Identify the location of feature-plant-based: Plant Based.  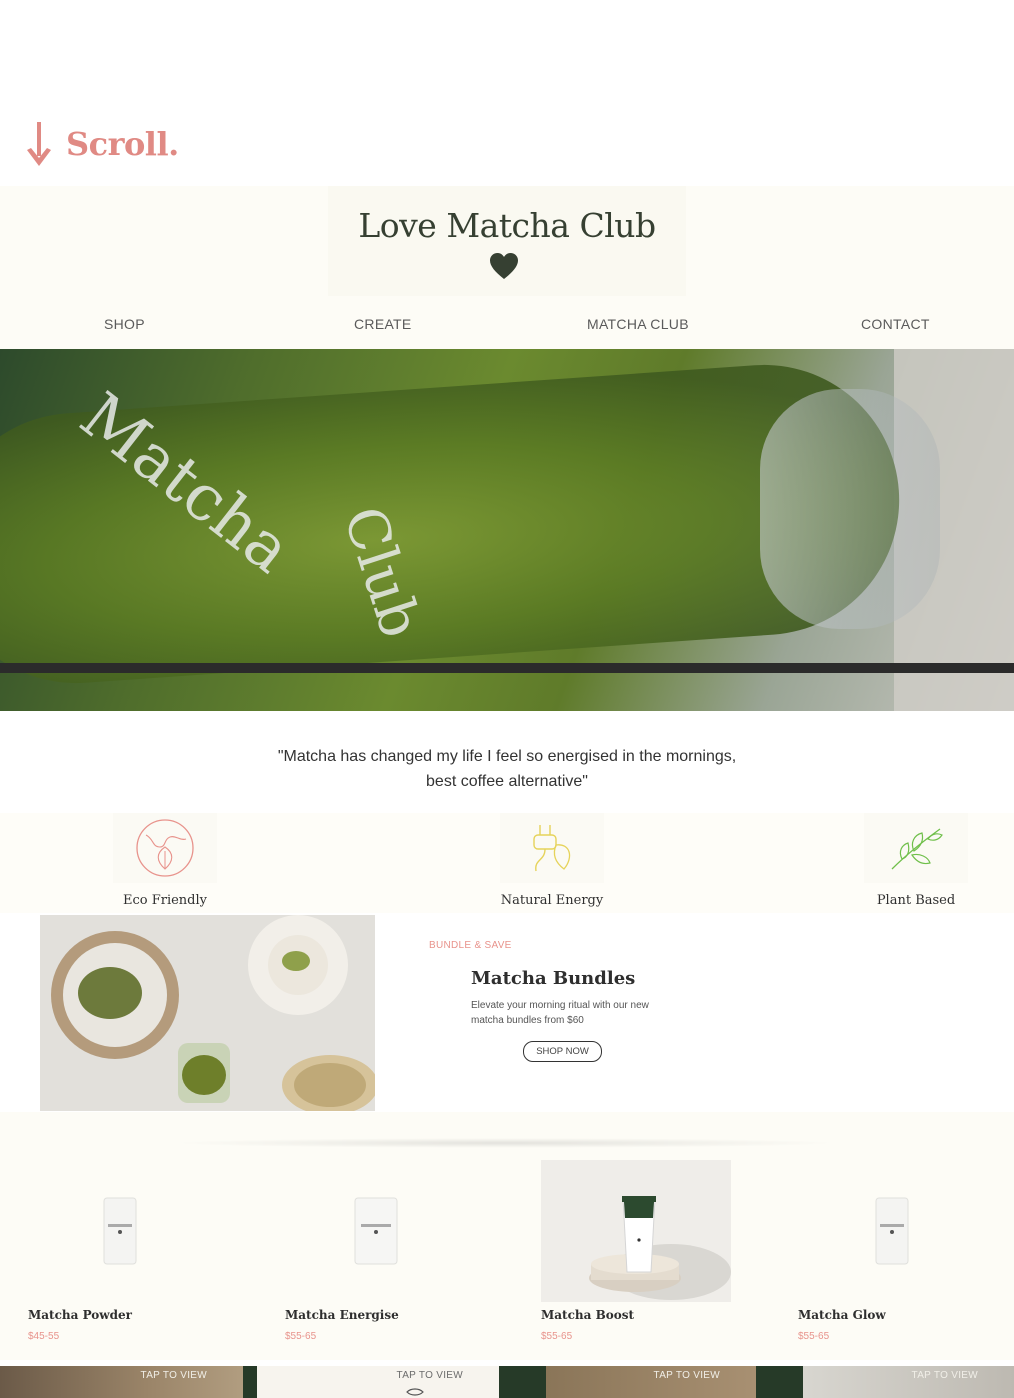
(916, 860).